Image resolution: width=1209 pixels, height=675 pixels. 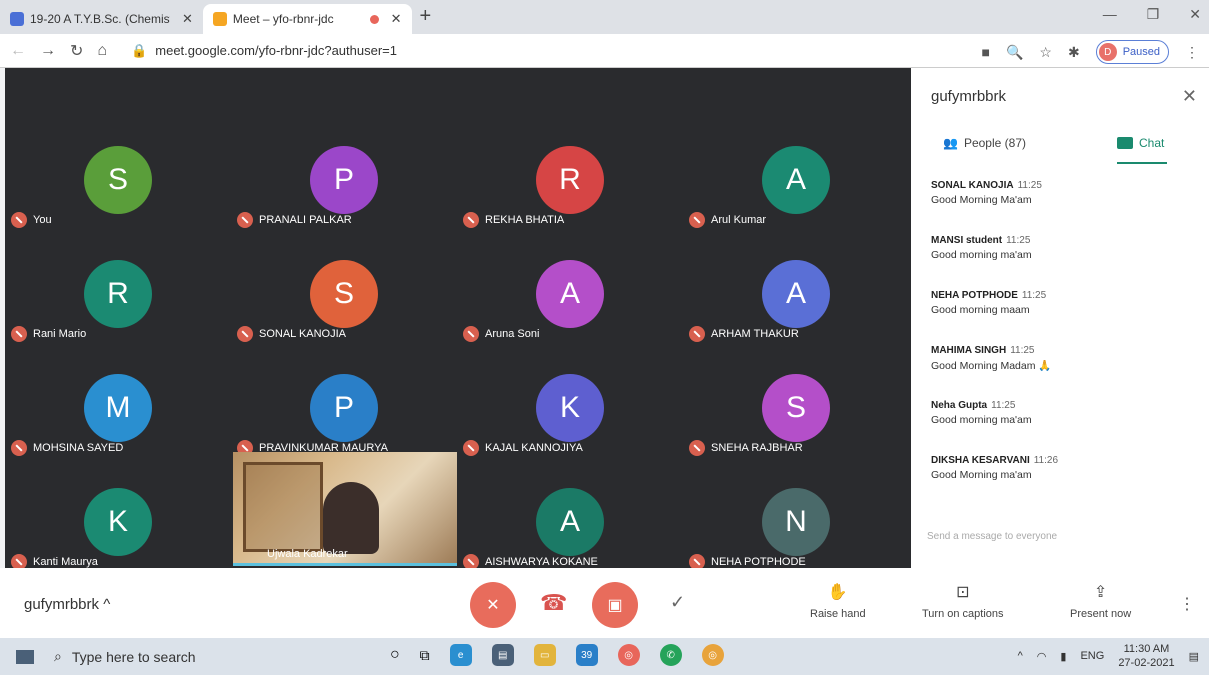 What do you see at coordinates (283, 19) in the screenshot?
I see `tab-title: Meet – yfo-rbnr-jdc` at bounding box center [283, 19].